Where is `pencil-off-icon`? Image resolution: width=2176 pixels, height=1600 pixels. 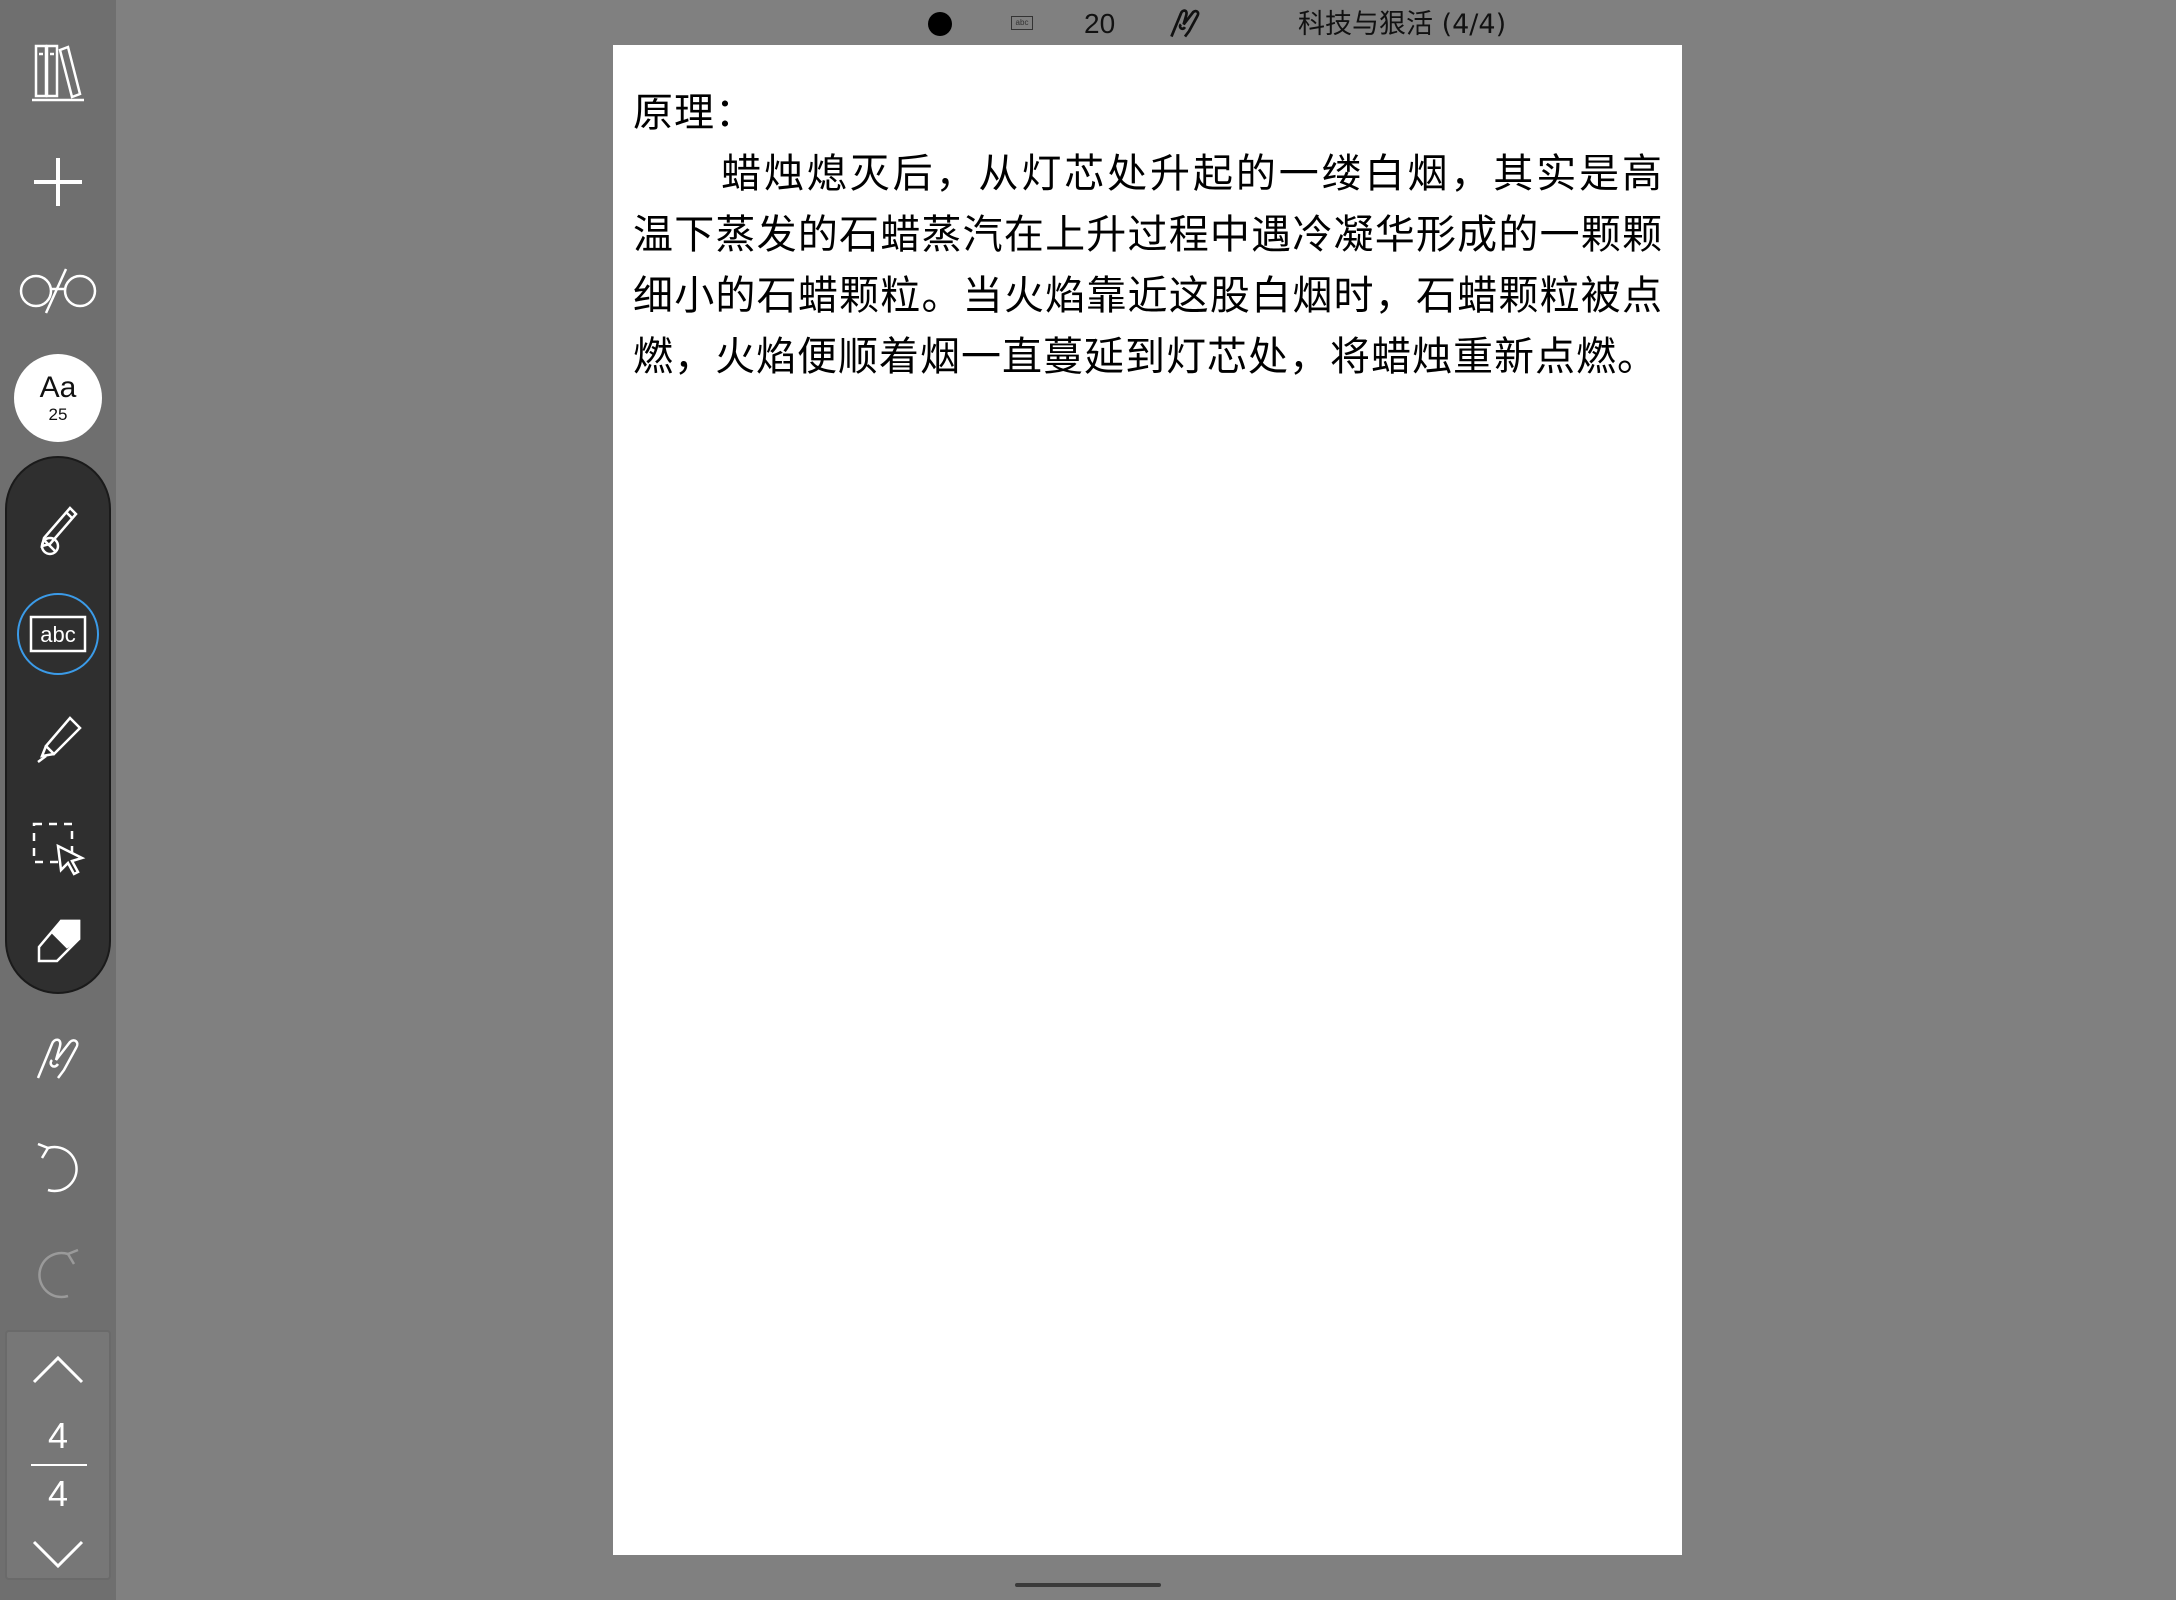 pencil-off-icon is located at coordinates (58, 530).